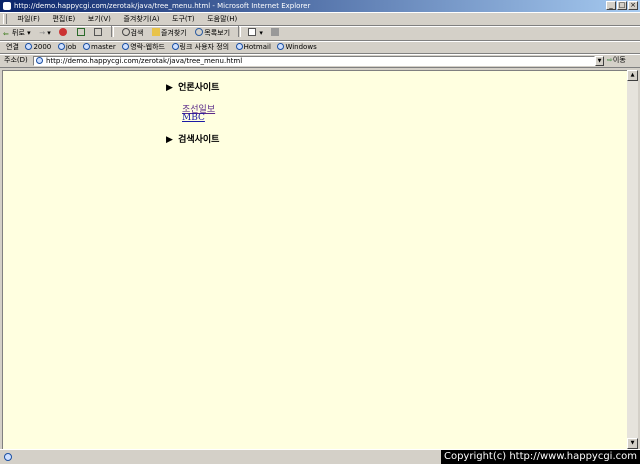 This screenshot has height=464, width=640. I want to click on menu-file: 파일(F), so click(29, 19).